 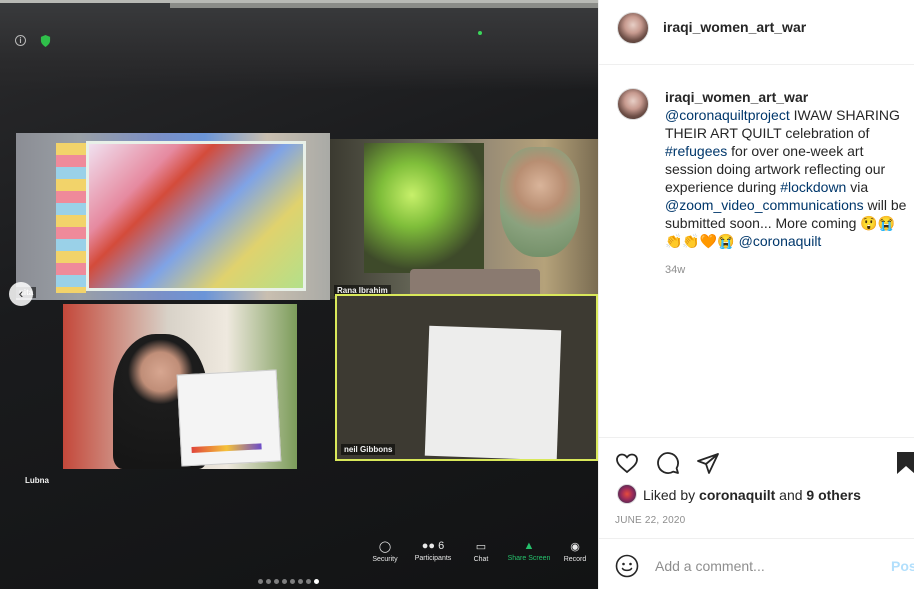 I want to click on tile-name-label: Lubna, so click(x=37, y=480).